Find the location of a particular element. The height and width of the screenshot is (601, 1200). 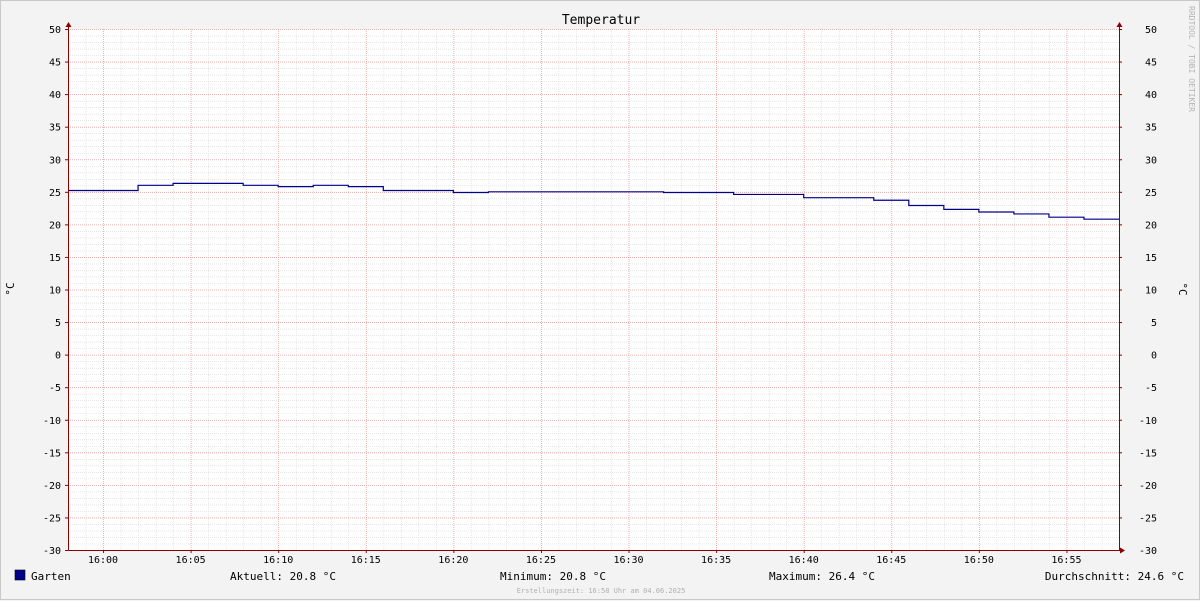

y-tick-label-right: -20 is located at coordinates (1148, 486).